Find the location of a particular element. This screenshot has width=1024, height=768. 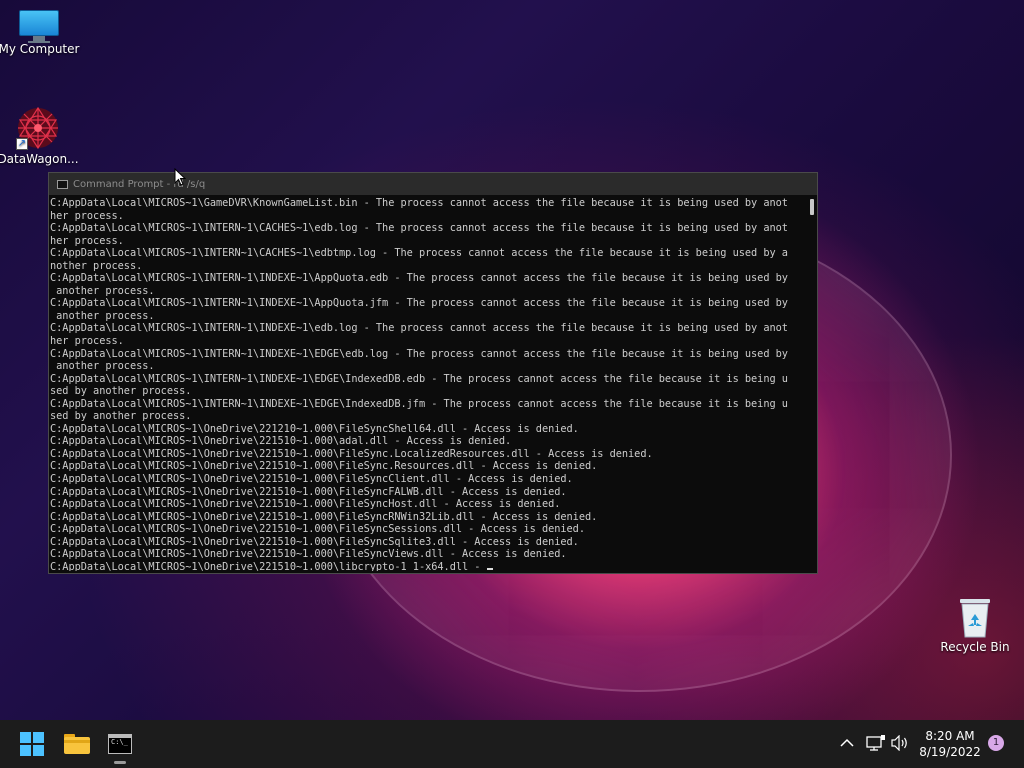

file-explorer-button is located at coordinates (76, 744).